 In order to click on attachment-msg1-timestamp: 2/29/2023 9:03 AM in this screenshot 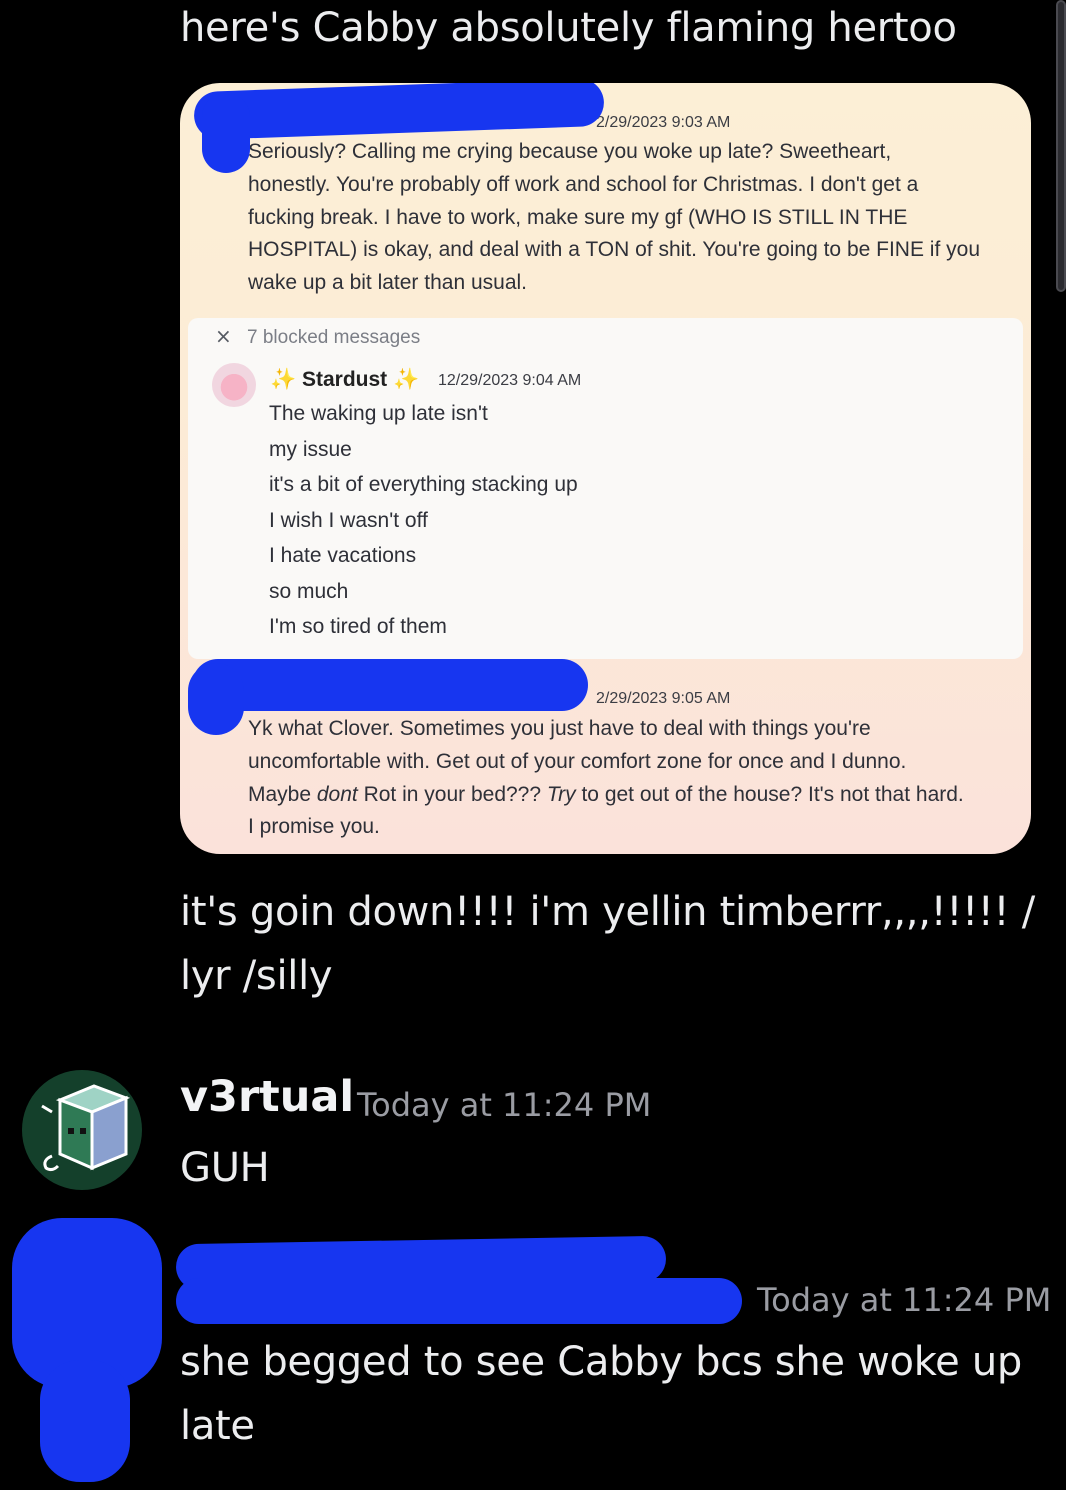, I will do `click(663, 122)`.